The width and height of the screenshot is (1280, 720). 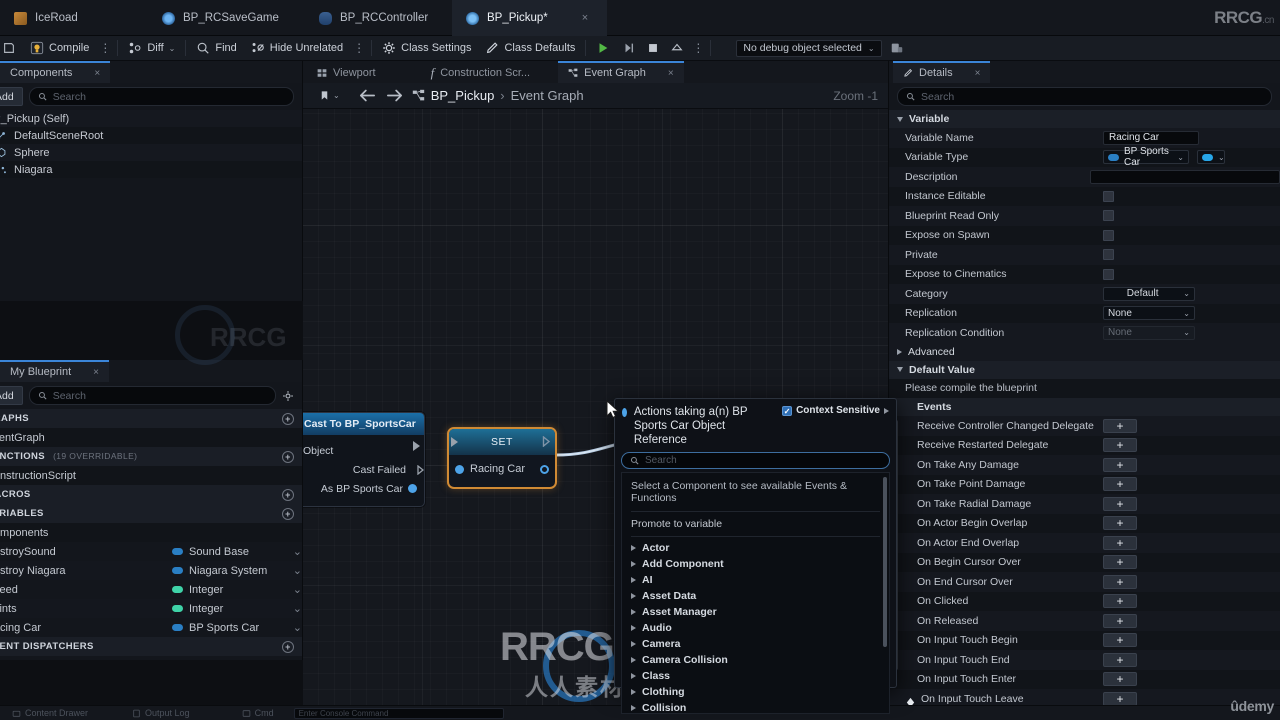 What do you see at coordinates (151, 169) in the screenshot?
I see `component-row-niagara: Niagara` at bounding box center [151, 169].